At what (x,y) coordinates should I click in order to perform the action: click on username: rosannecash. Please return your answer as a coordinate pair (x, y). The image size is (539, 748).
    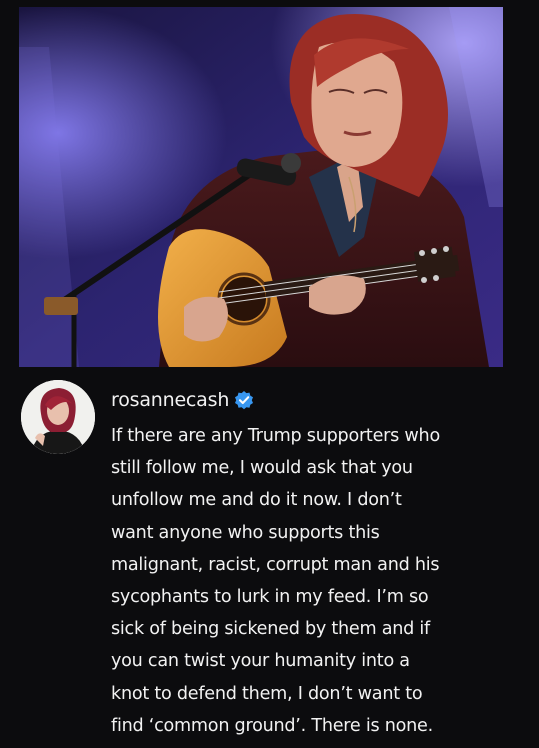
    Looking at the image, I should click on (170, 400).